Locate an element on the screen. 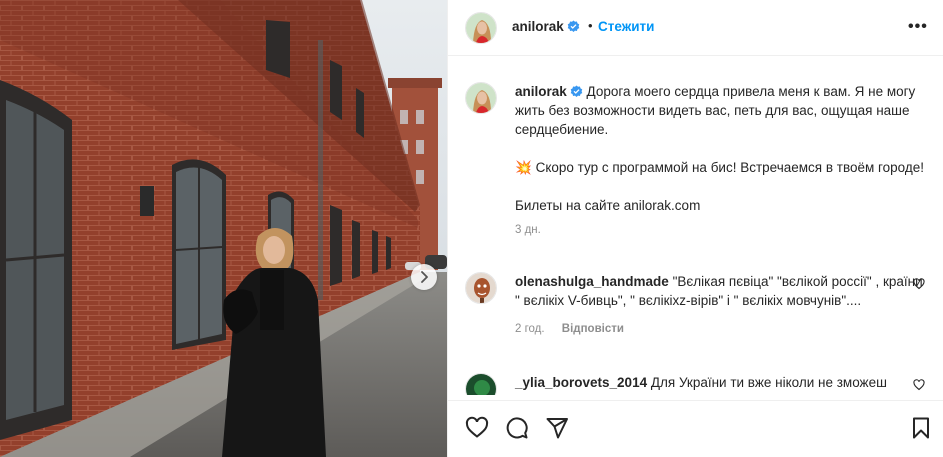  collision-emoji: 💥 is located at coordinates (523, 167).